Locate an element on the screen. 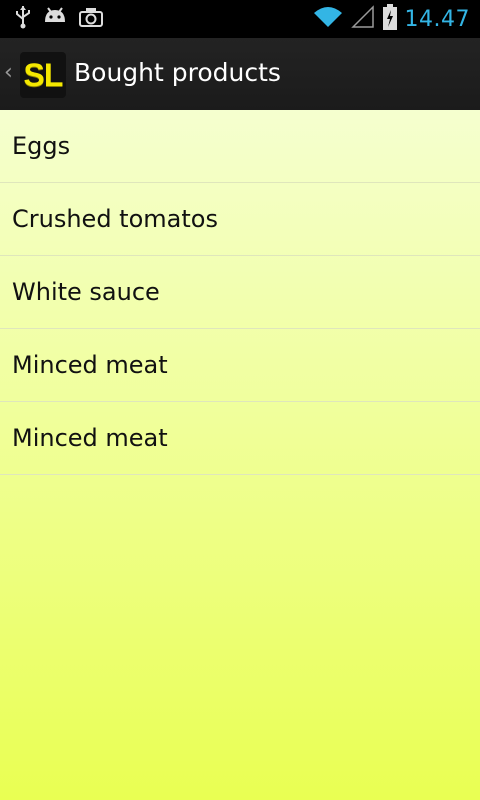 This screenshot has width=480, height=800. status-bar: 14.47 is located at coordinates (240, 19).